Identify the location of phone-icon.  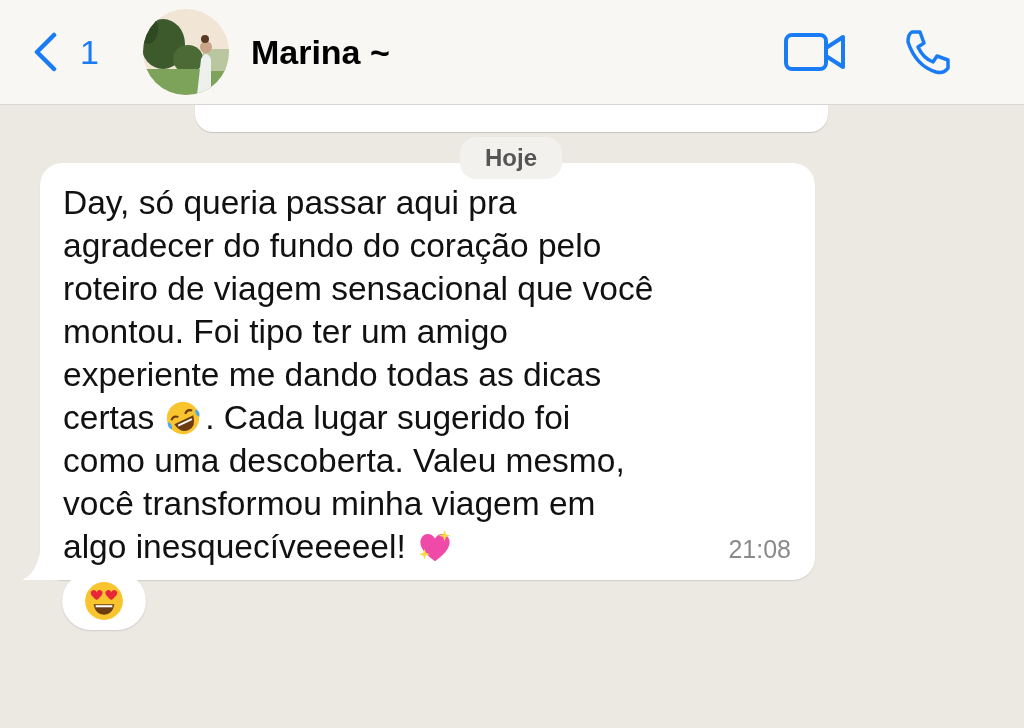
(928, 52).